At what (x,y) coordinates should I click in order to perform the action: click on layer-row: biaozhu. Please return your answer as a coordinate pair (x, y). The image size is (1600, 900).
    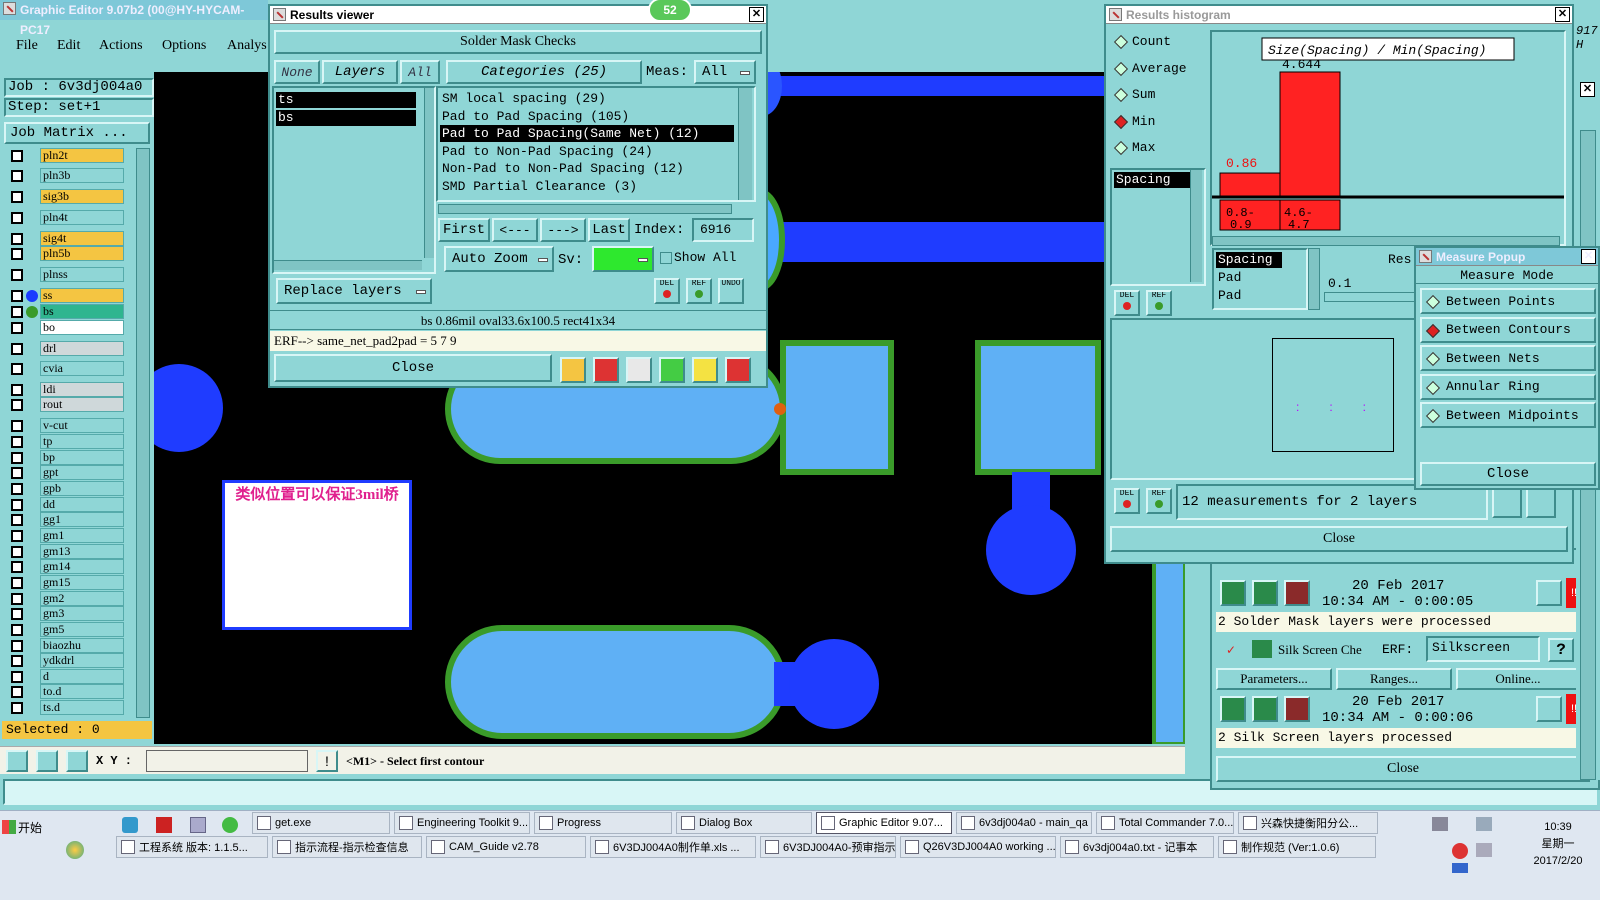
    Looking at the image, I should click on (67, 645).